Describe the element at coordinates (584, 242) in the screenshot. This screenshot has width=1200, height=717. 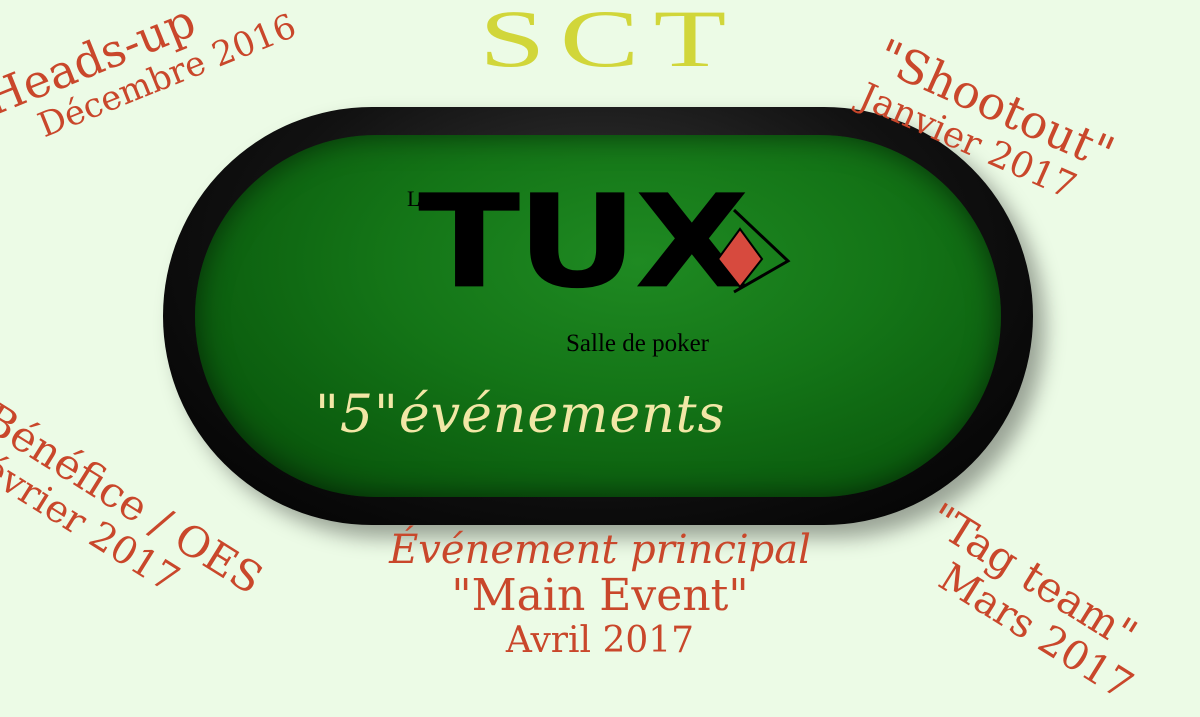
I see `logo-name: TUX` at that location.